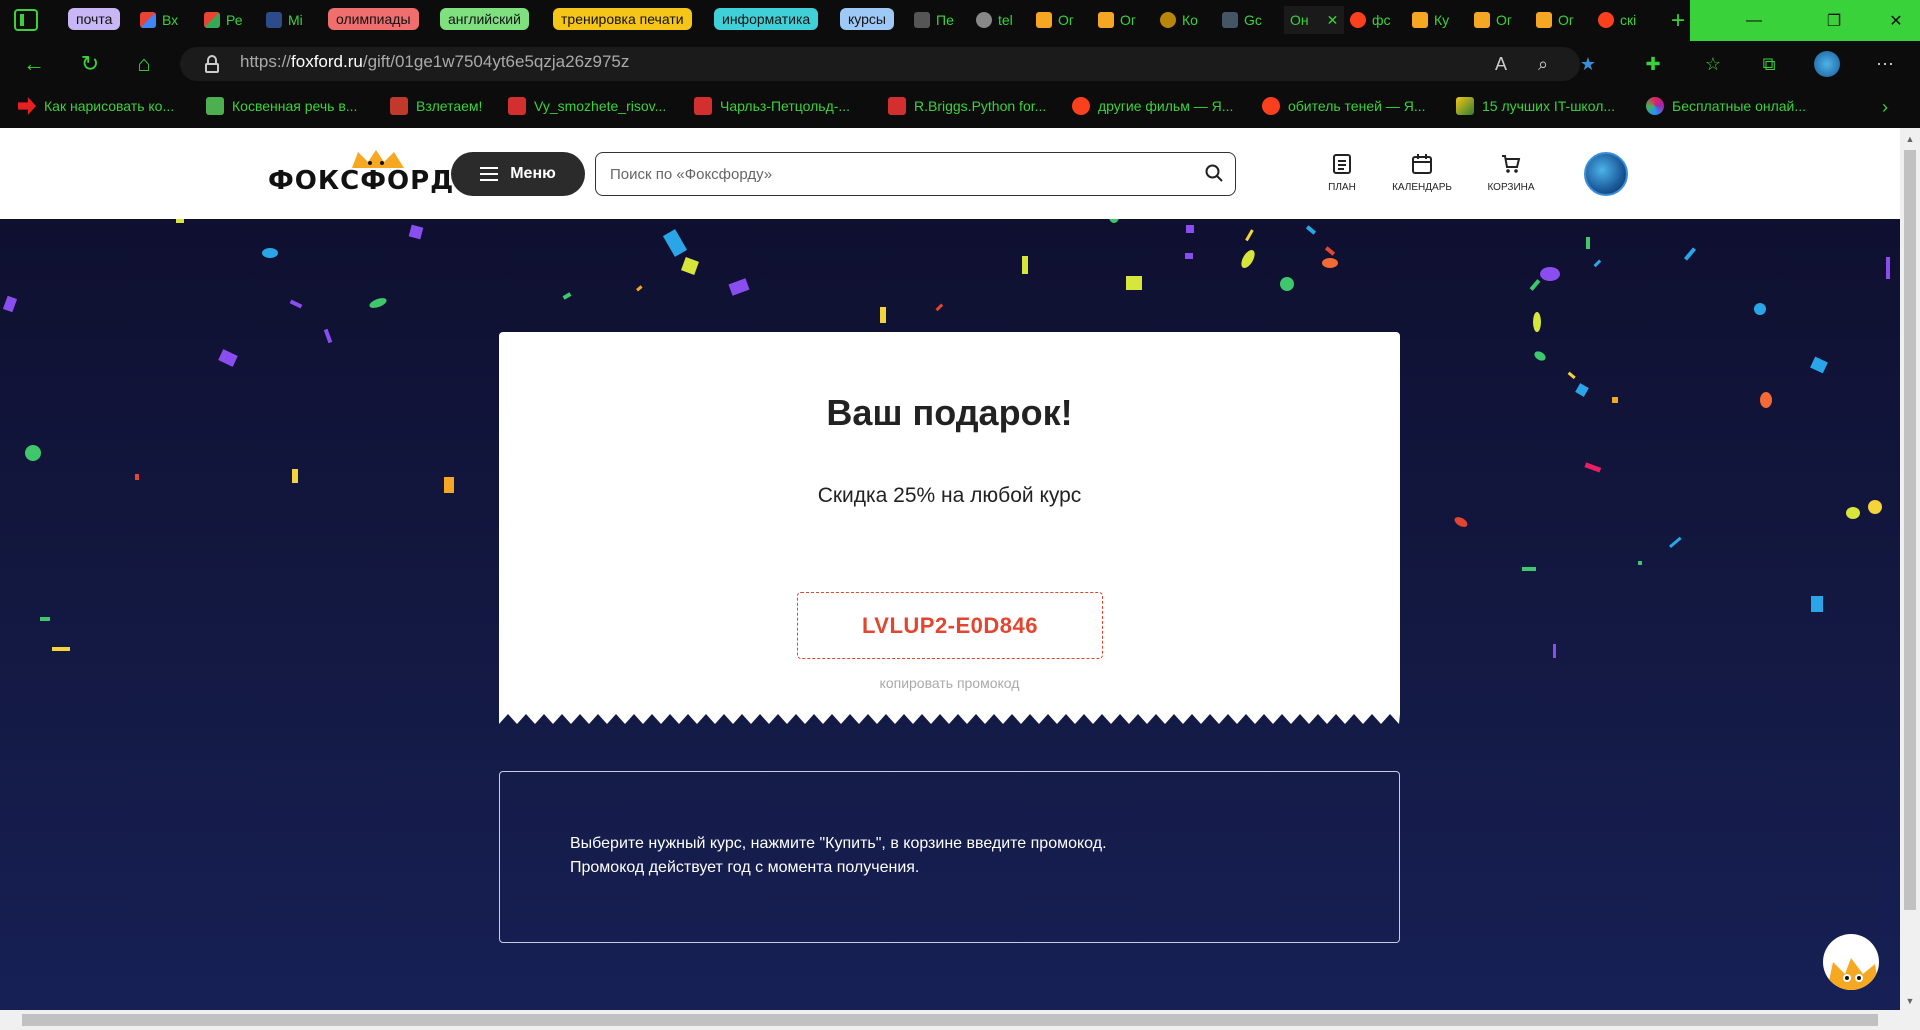 Image resolution: width=1920 pixels, height=1030 pixels. I want to click on close-window-icon: ✕, so click(1896, 20).